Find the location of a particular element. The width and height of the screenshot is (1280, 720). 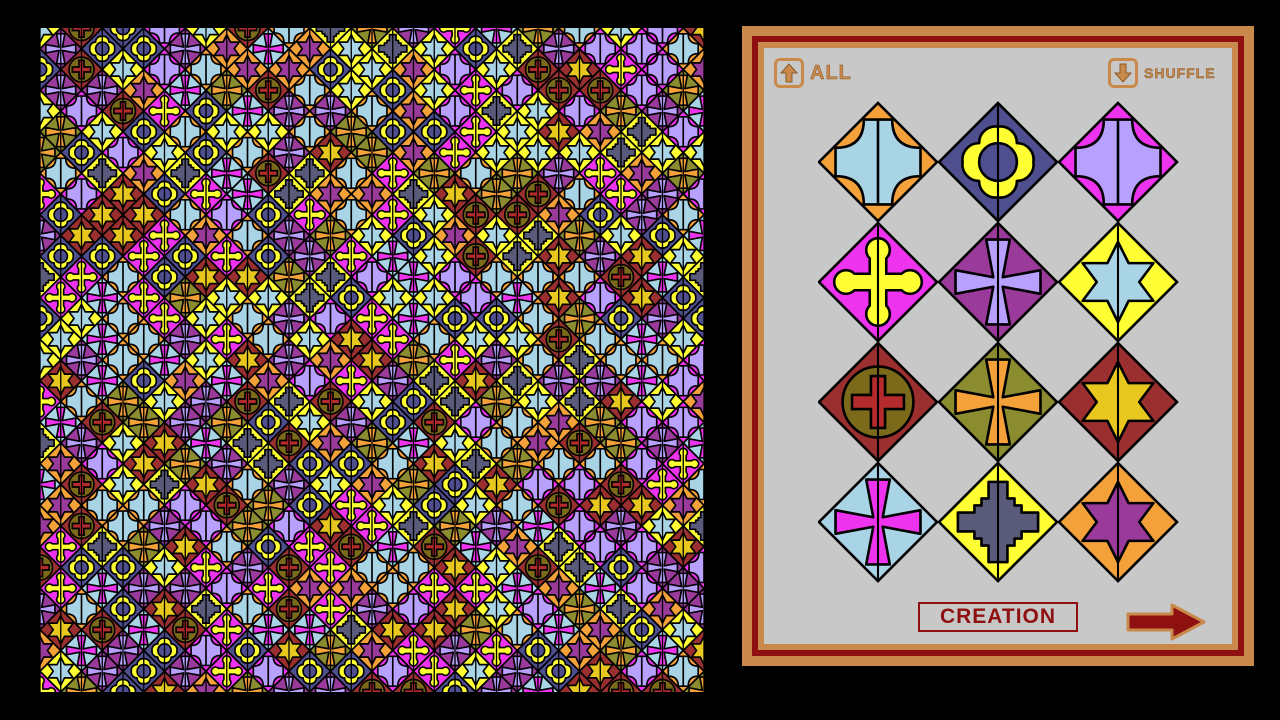

all-label: ALL is located at coordinates (831, 72).